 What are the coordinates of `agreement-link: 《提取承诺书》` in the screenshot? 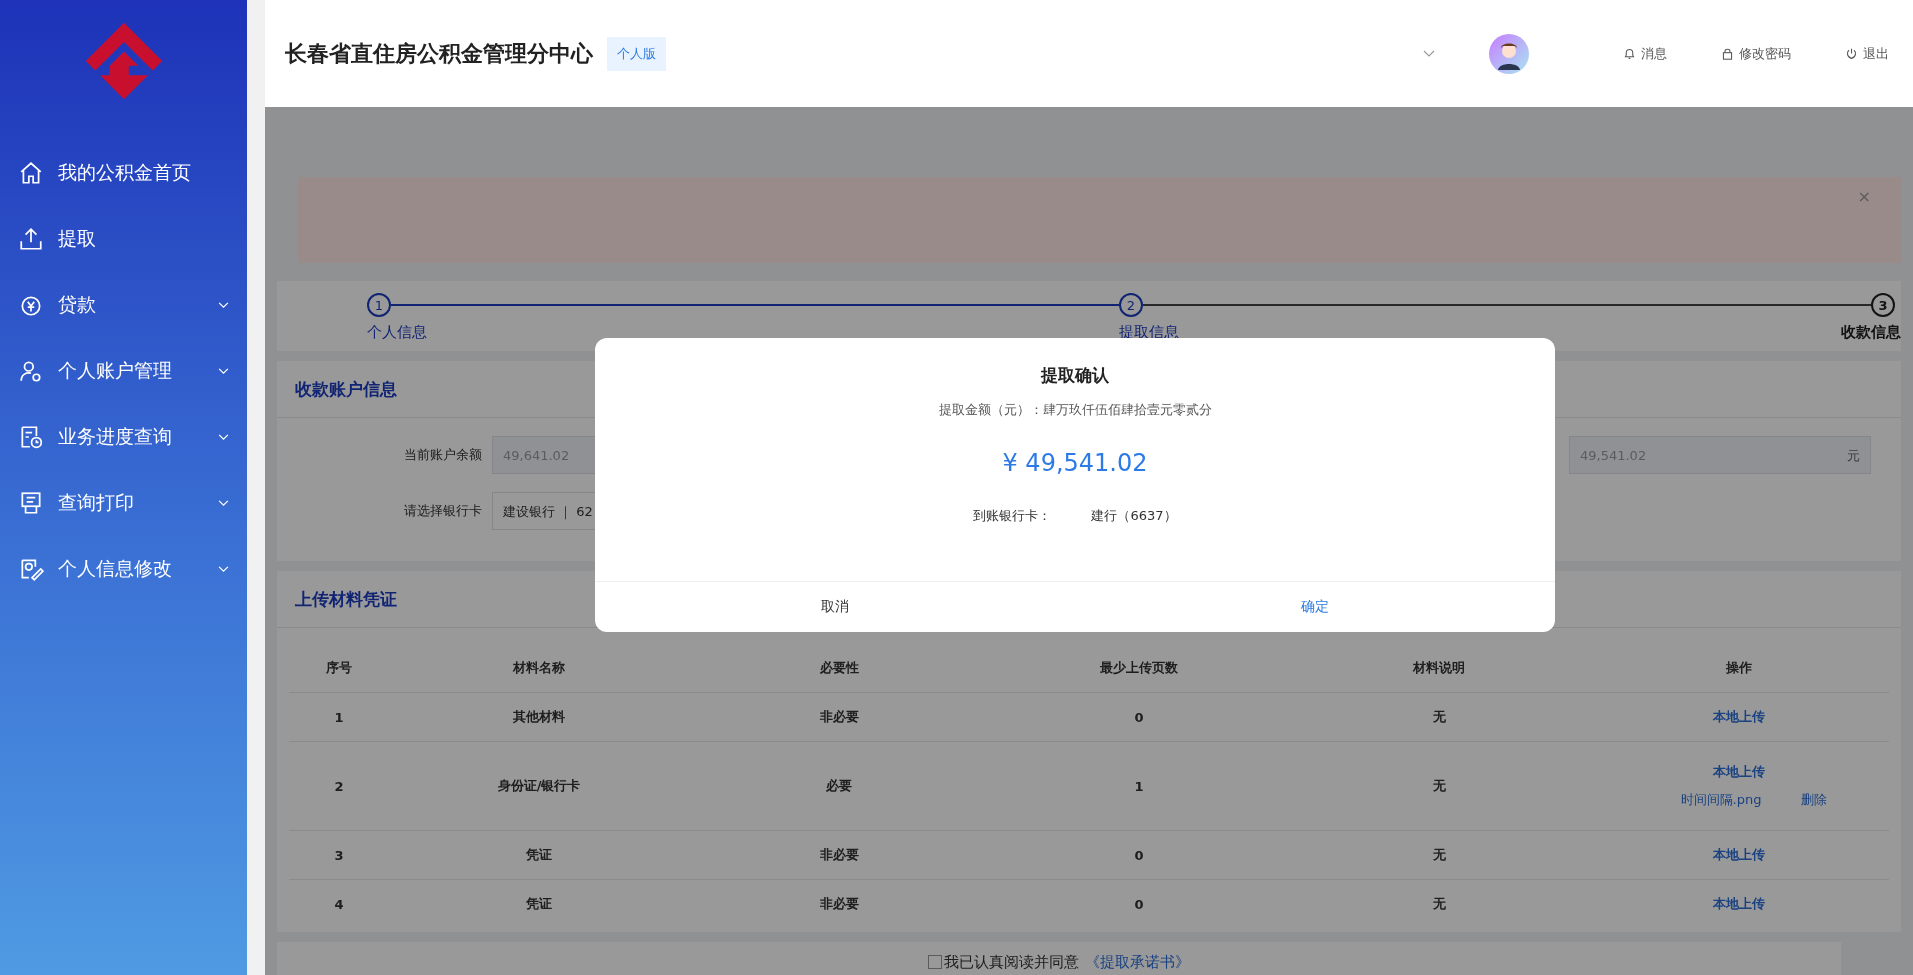 It's located at (1137, 962).